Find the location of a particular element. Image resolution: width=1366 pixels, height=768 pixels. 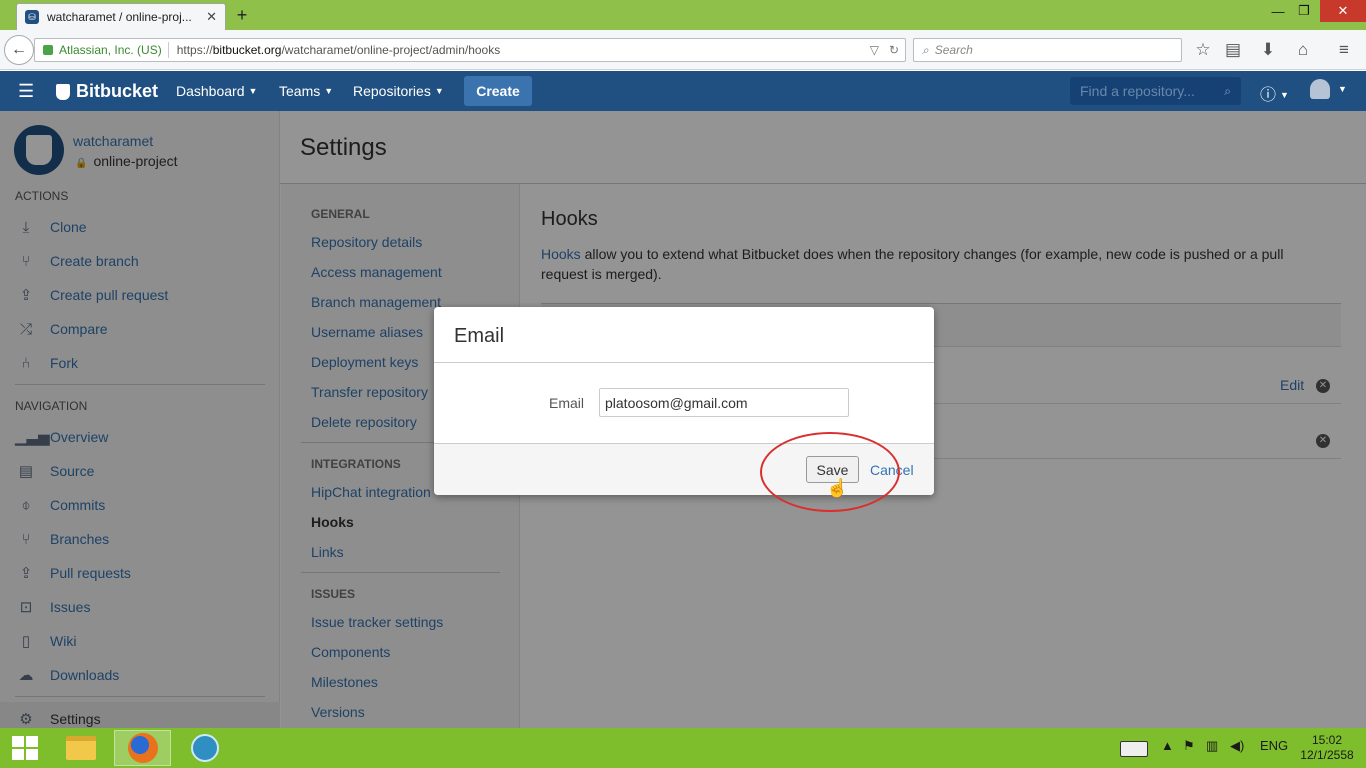

user-avatar-menu: ▼ is located at coordinates (1328, 89).